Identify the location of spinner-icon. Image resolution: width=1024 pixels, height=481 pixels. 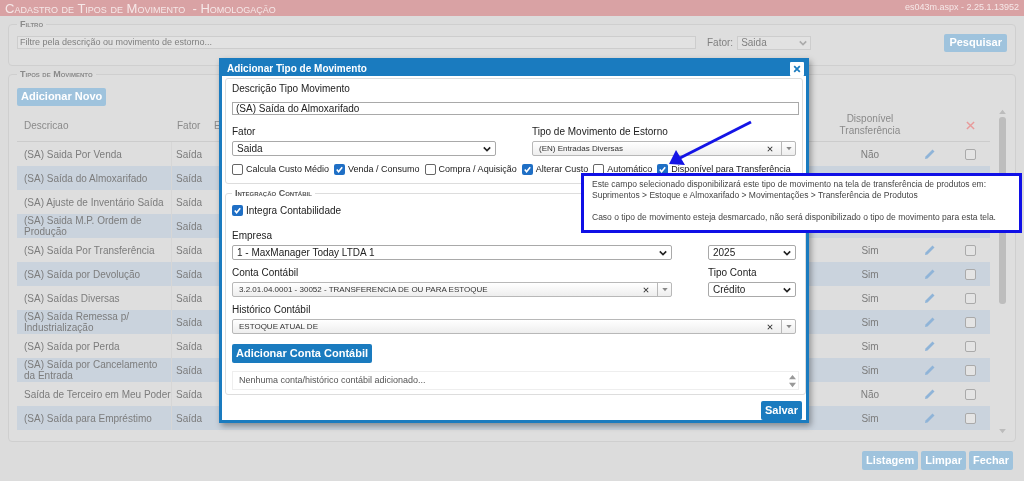
(792, 380).